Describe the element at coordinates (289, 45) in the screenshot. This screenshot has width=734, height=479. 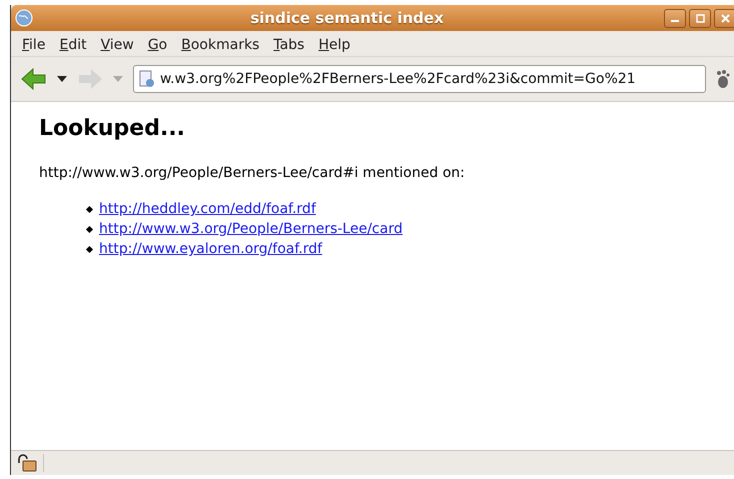
I see `menu-item: Tabs` at that location.